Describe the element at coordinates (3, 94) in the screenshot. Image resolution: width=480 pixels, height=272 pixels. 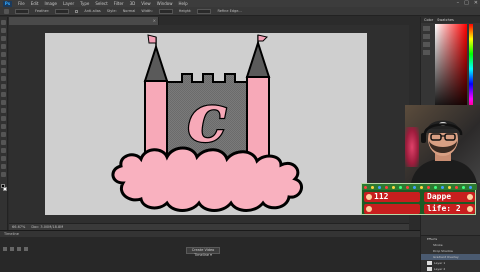
I see `history-brush-icon` at that location.